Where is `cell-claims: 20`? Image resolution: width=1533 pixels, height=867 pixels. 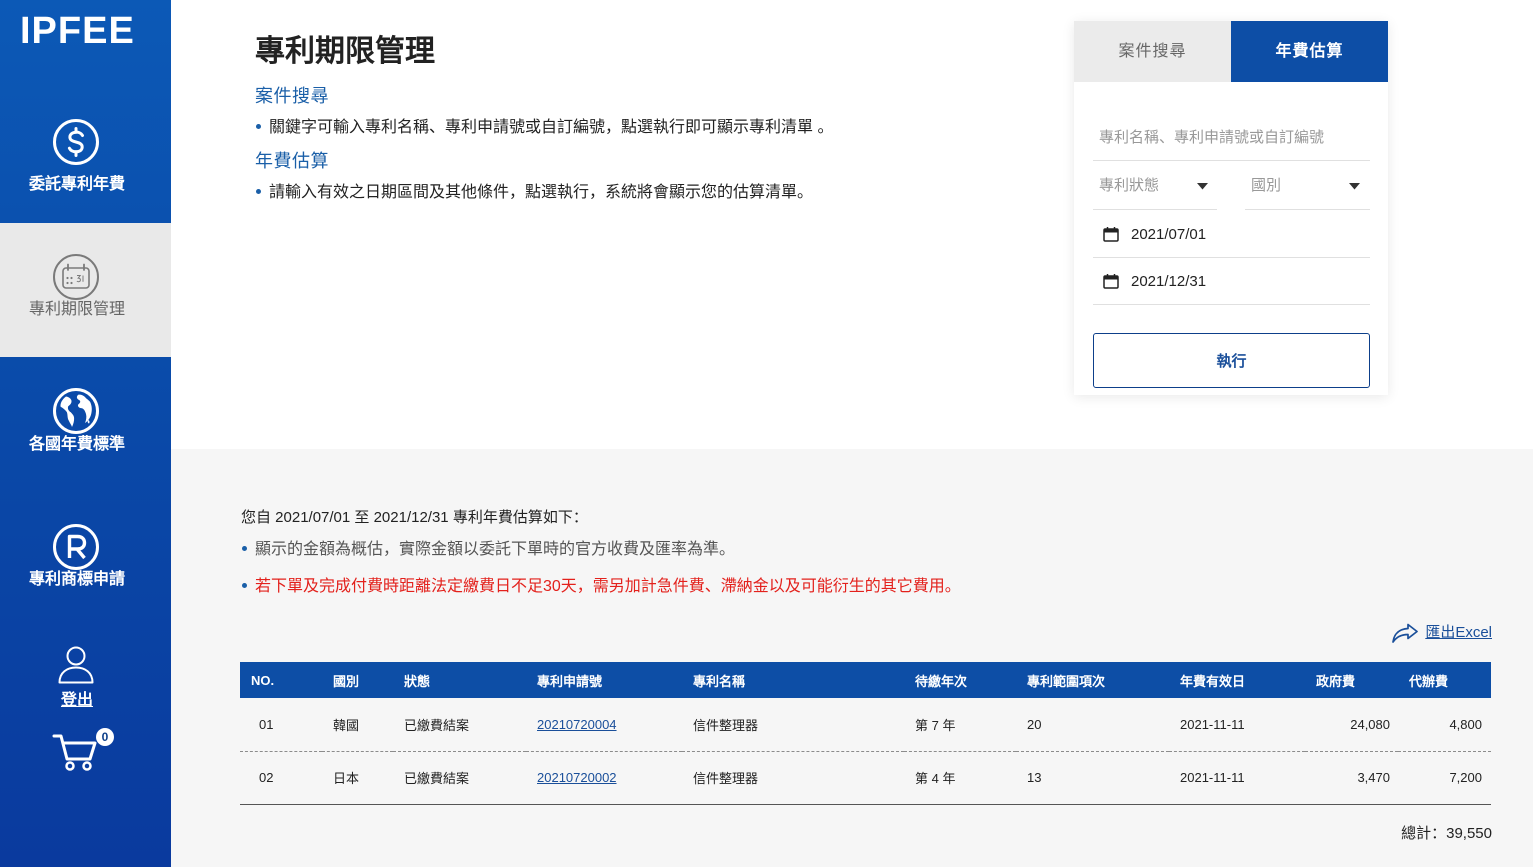
cell-claims: 20 is located at coordinates (1092, 725).